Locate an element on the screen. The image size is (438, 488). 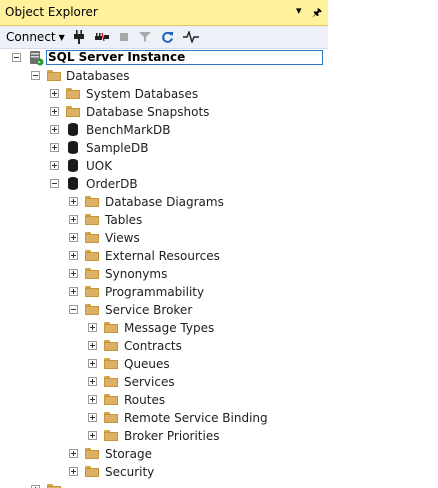
tree-label: Broker Priorities is located at coordinates (172, 436).